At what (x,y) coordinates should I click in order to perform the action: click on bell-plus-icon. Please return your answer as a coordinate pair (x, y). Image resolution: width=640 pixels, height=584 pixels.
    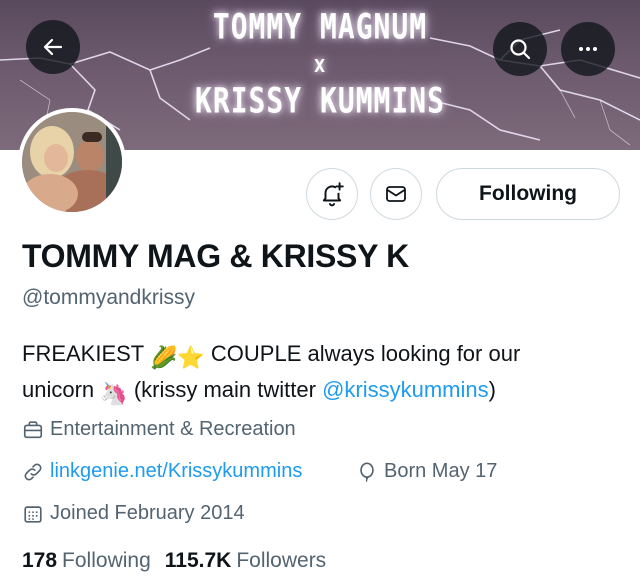
    Looking at the image, I should click on (333, 194).